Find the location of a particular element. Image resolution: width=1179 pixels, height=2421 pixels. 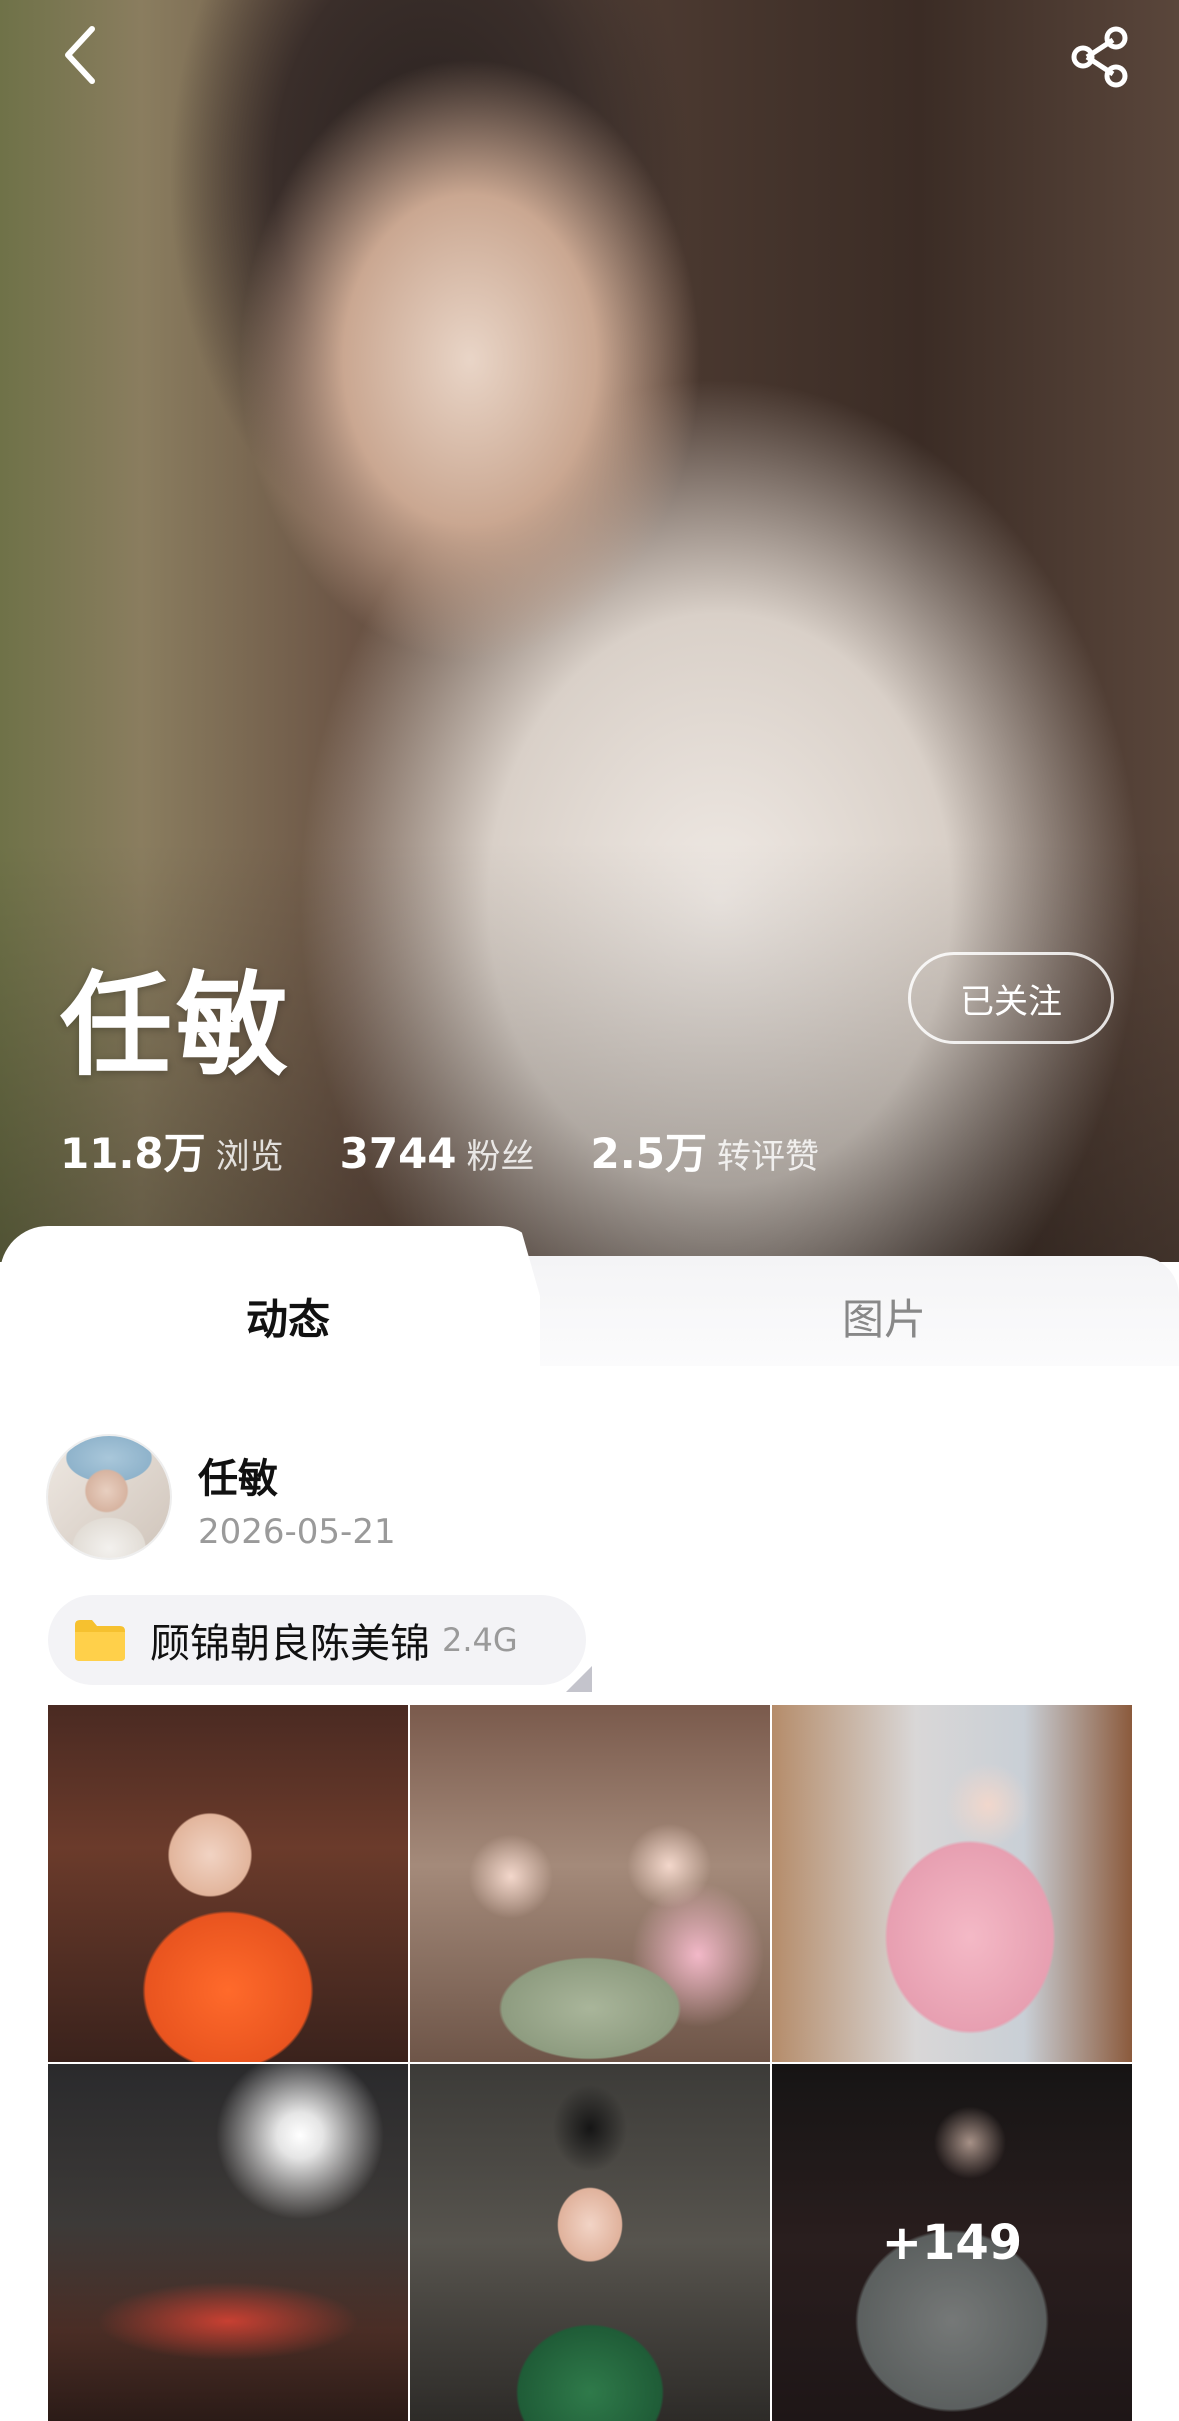

stat-label: 转评赞 is located at coordinates (767, 1157).